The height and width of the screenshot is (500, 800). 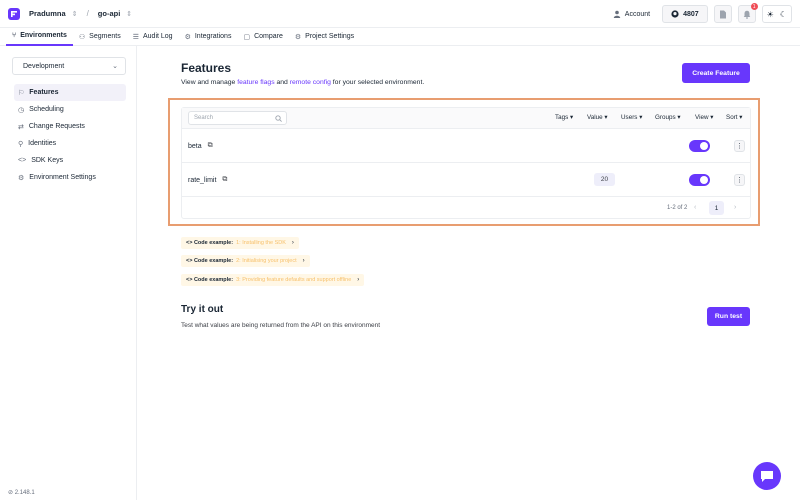 What do you see at coordinates (153, 37) in the screenshot?
I see `tab-audit-log: ☰ Audit Log` at bounding box center [153, 37].